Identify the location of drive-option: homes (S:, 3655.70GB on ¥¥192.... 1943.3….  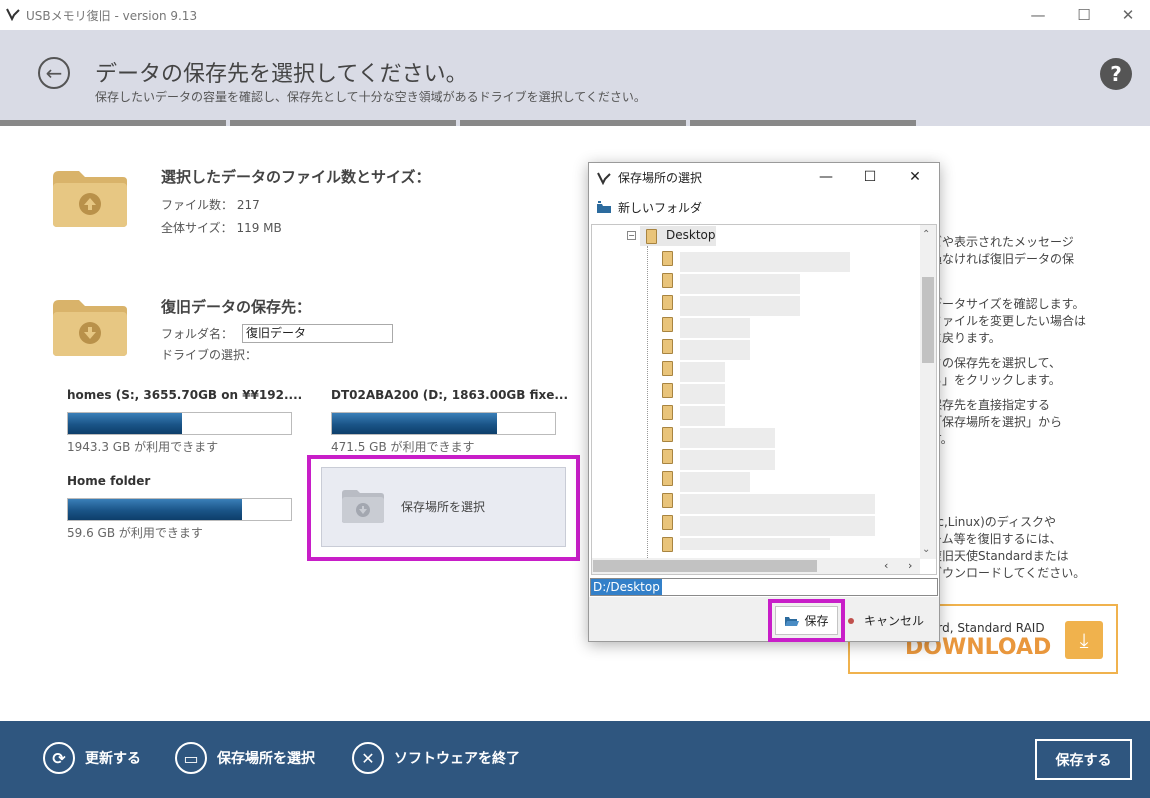
(184, 421).